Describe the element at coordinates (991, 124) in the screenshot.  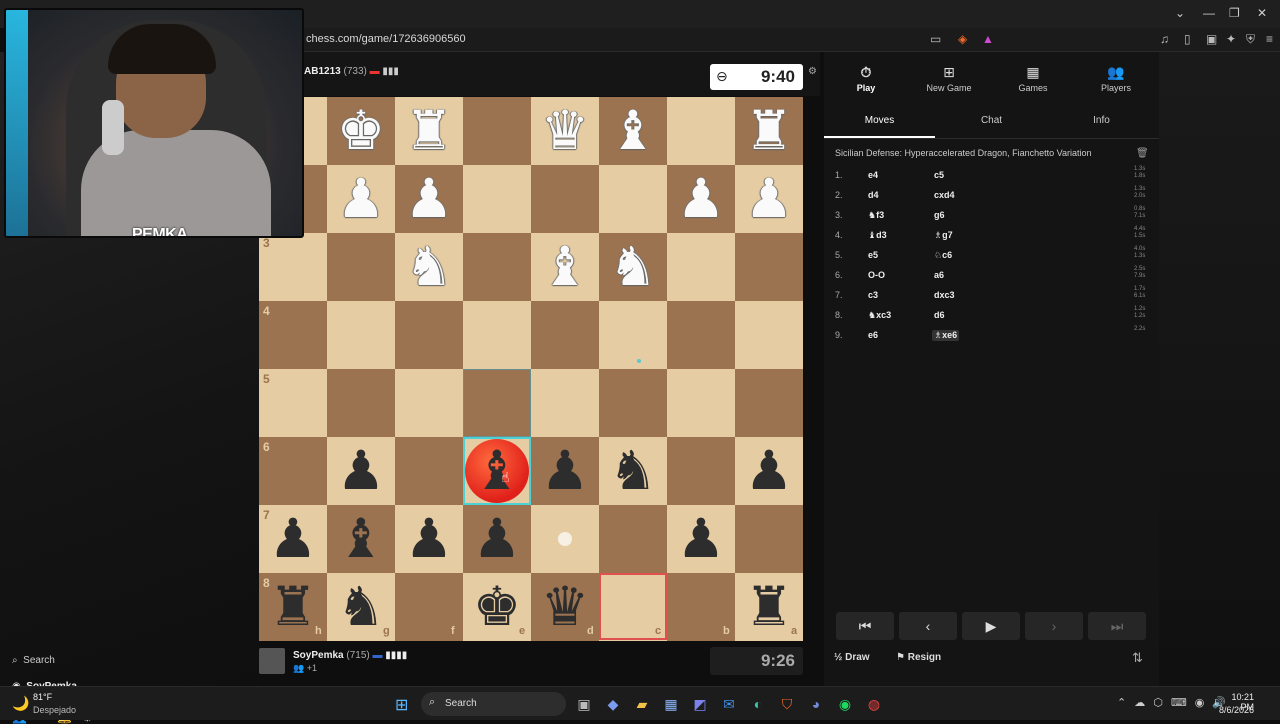
I see `tab-chat: Chat` at that location.